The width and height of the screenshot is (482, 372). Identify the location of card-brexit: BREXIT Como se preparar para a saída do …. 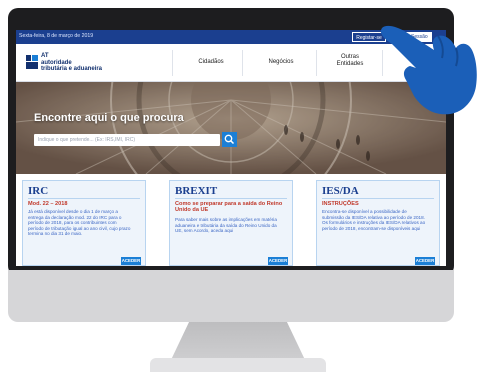
(231, 223).